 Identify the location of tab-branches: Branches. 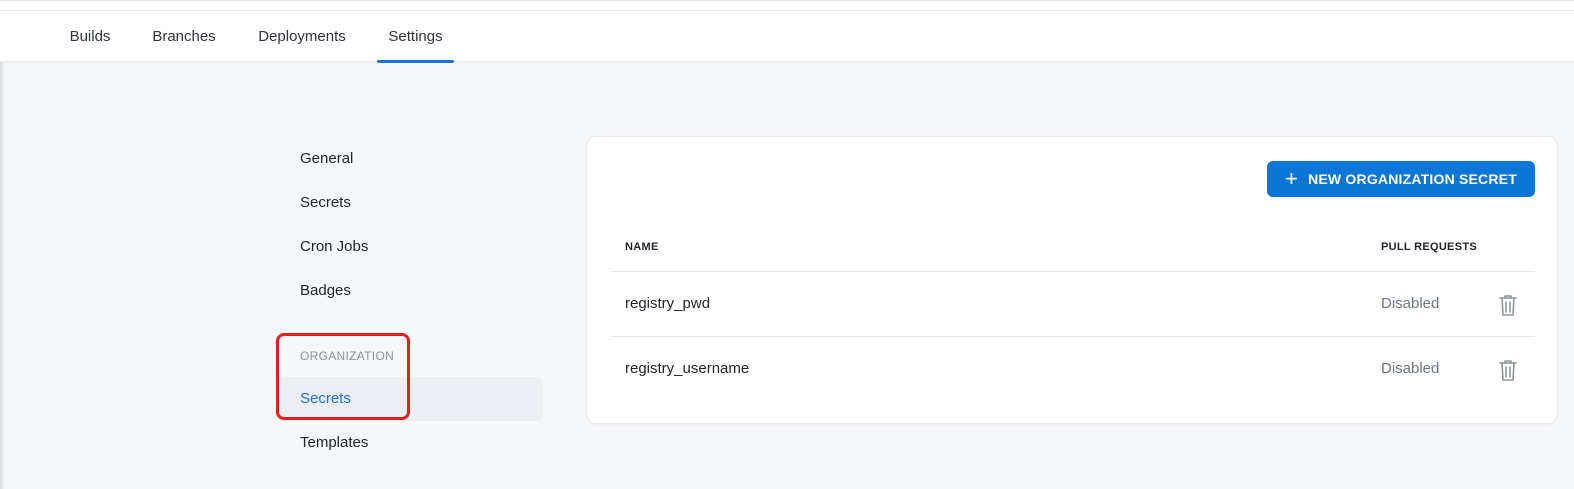
(184, 36).